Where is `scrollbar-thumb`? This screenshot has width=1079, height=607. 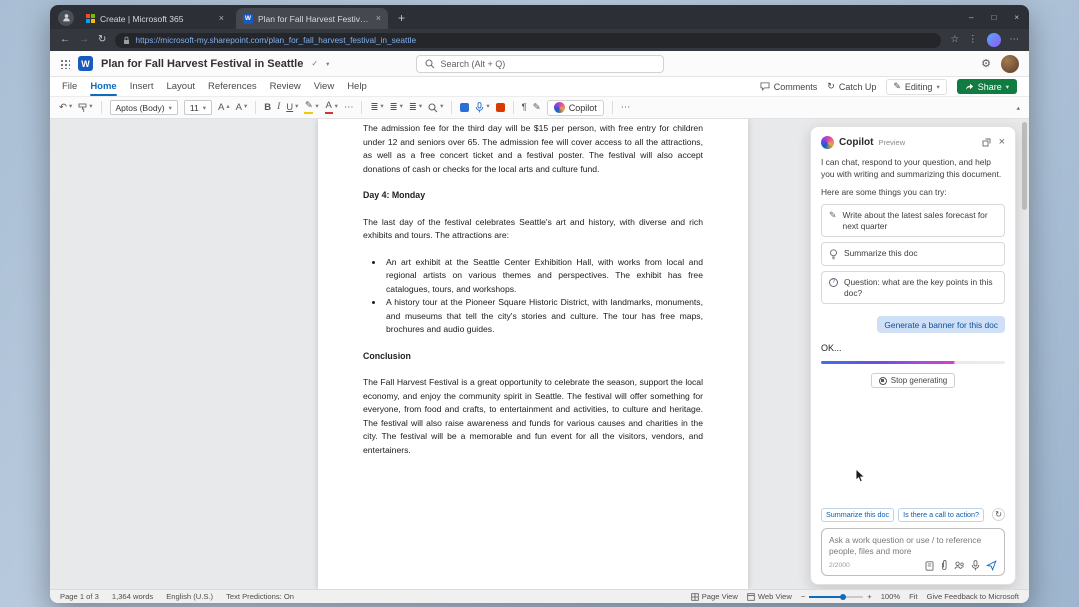 scrollbar-thumb is located at coordinates (1024, 166).